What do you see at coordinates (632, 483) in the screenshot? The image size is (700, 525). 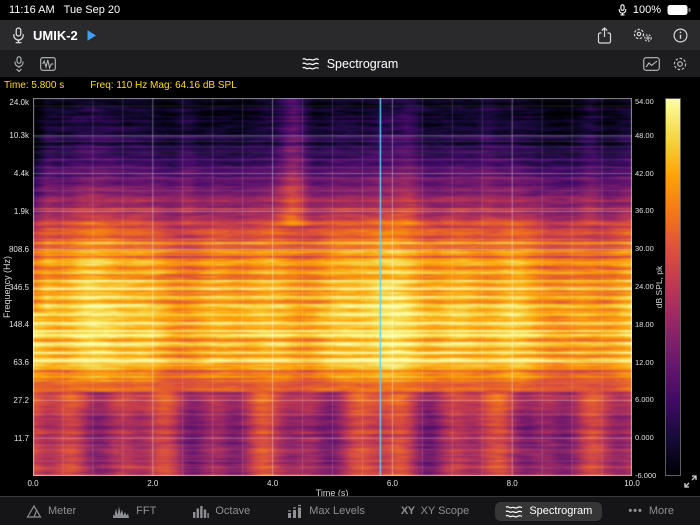 I see `x-tick-label: 10.0` at bounding box center [632, 483].